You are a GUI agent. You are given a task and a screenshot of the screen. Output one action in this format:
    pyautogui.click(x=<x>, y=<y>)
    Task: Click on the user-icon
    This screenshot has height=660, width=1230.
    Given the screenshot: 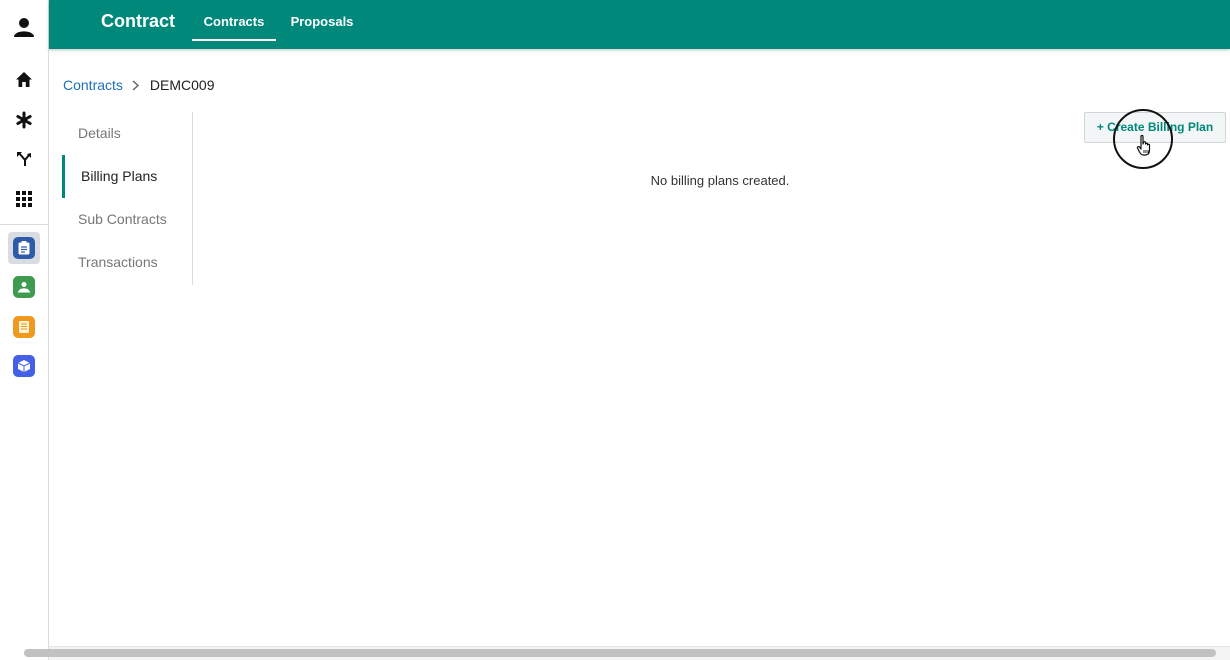 What is the action you would take?
    pyautogui.click(x=24, y=27)
    